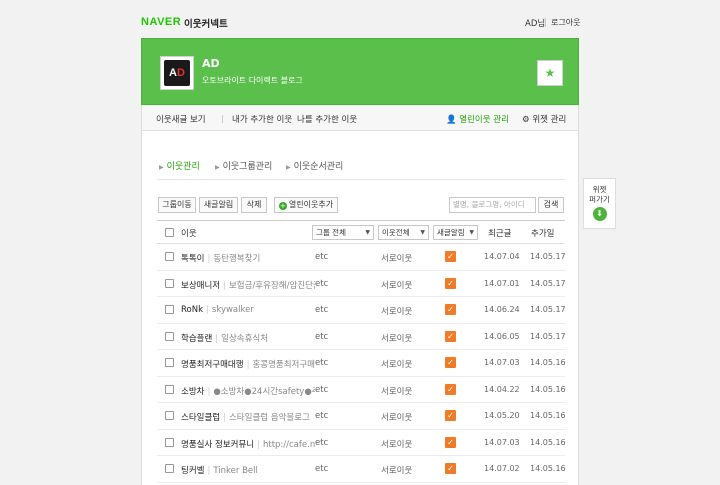 This screenshot has width=720, height=485. What do you see at coordinates (212, 365) in the screenshot?
I see `neighbor-name: 명품최저구매대행` at bounding box center [212, 365].